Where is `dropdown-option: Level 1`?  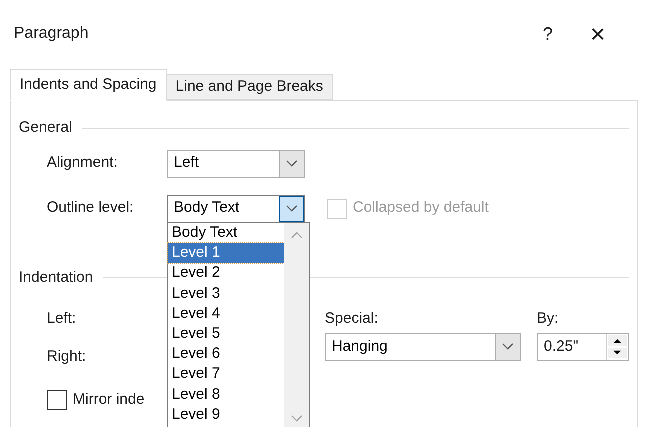
dropdown-option: Level 1 is located at coordinates (226, 253).